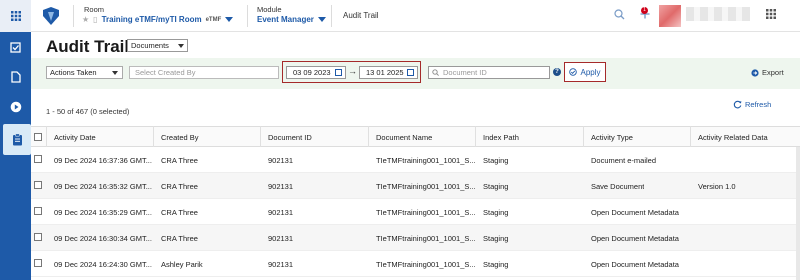 The image size is (800, 280). I want to click on avatar, so click(670, 16).